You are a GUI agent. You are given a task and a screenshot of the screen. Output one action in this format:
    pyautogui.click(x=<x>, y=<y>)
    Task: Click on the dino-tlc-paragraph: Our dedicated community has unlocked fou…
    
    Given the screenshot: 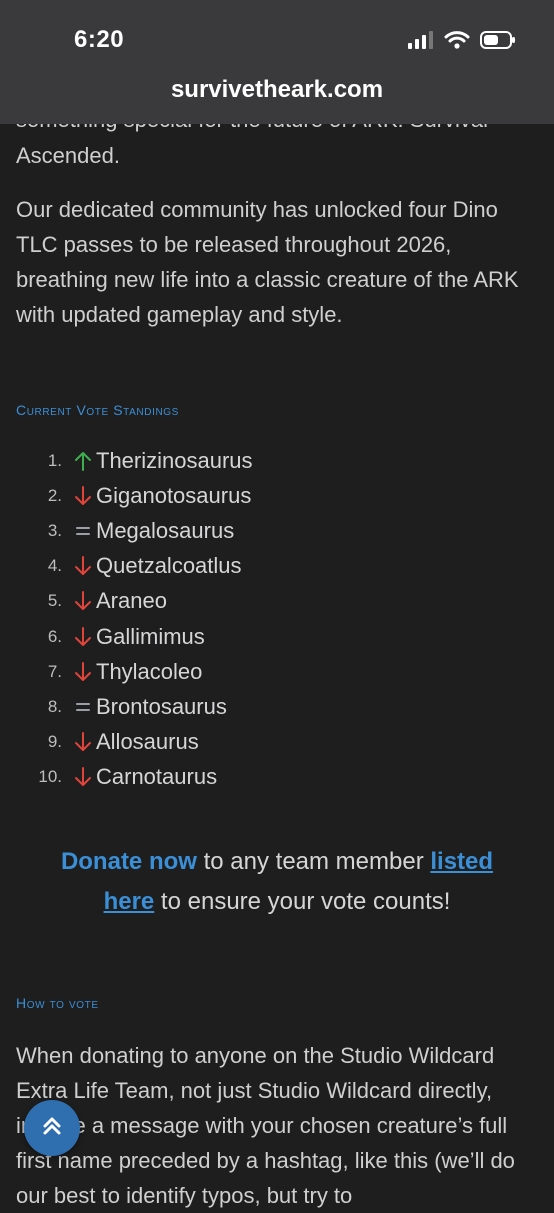 What is the action you would take?
    pyautogui.click(x=267, y=262)
    